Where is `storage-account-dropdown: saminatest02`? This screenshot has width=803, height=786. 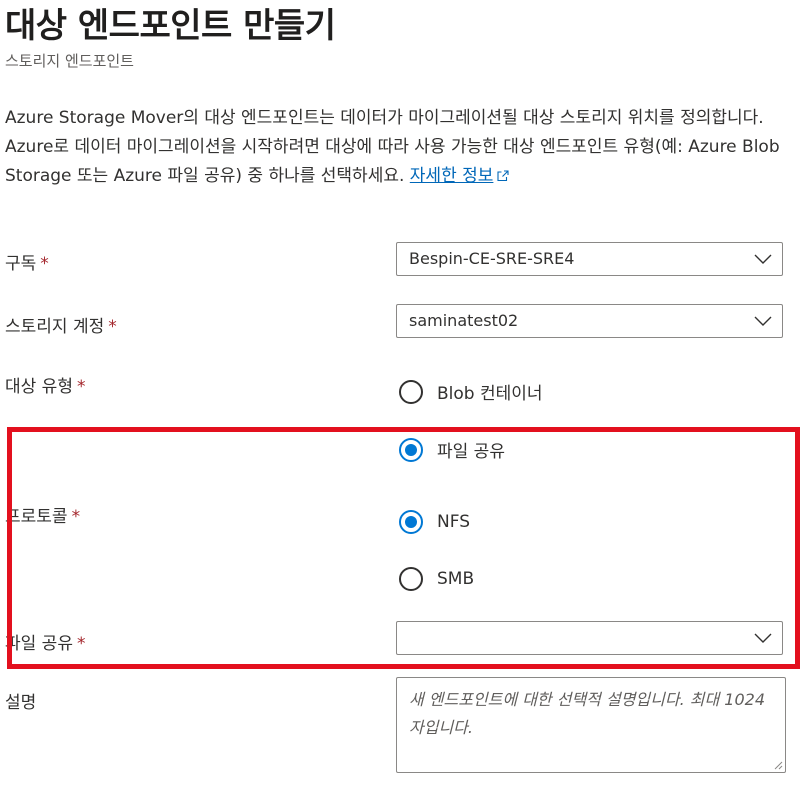 storage-account-dropdown: saminatest02 is located at coordinates (589, 321).